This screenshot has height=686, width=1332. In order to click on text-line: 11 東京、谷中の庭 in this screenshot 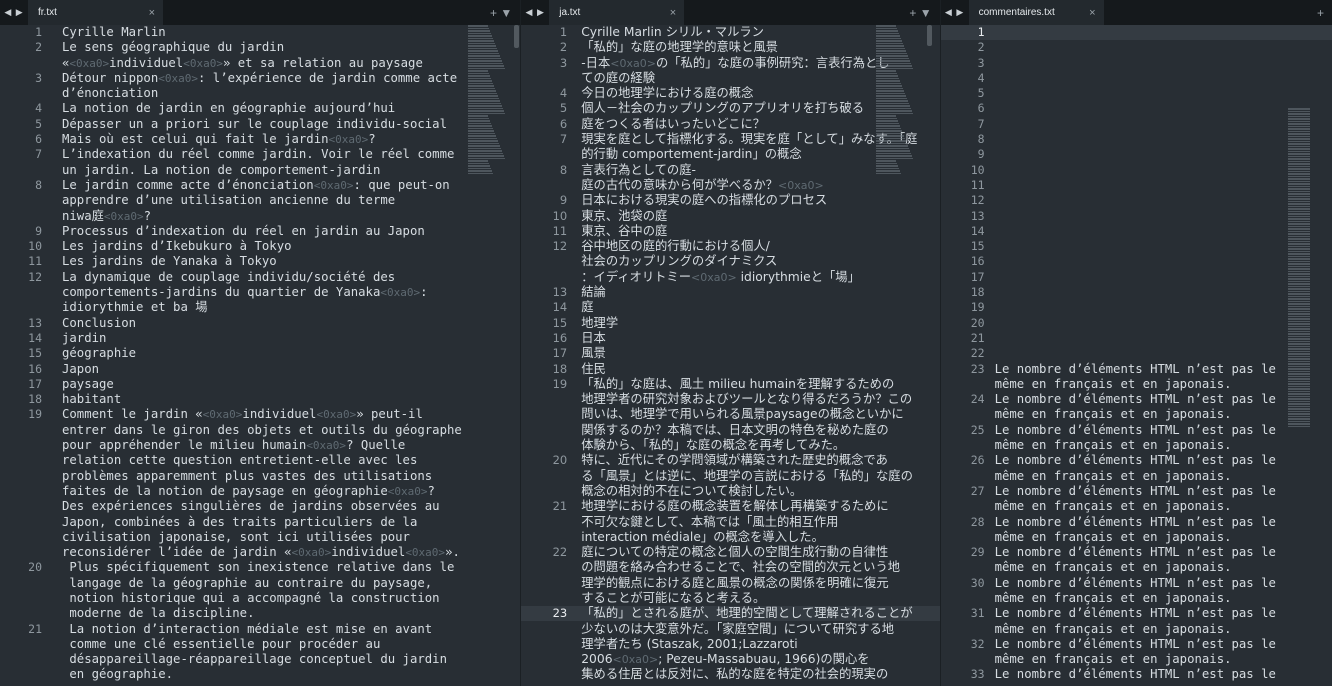, I will do `click(721, 231)`.